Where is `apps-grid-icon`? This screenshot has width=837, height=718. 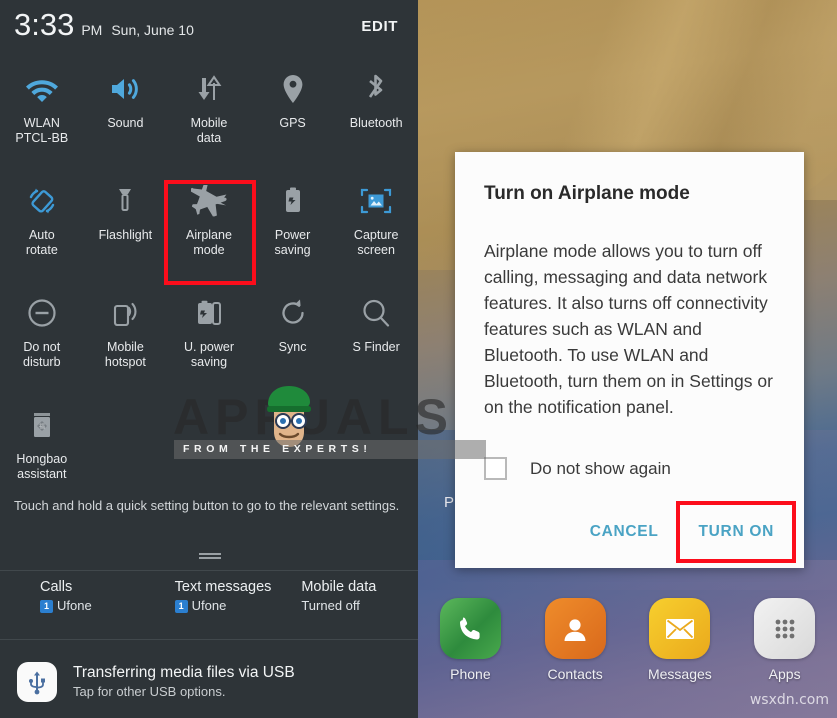 apps-grid-icon is located at coordinates (785, 628).